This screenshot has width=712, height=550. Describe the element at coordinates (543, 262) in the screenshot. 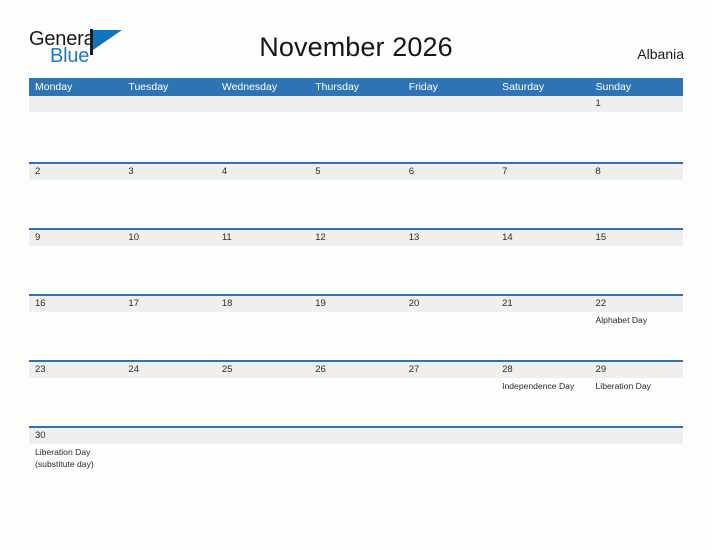

I see `calendar-day-14: 14` at that location.